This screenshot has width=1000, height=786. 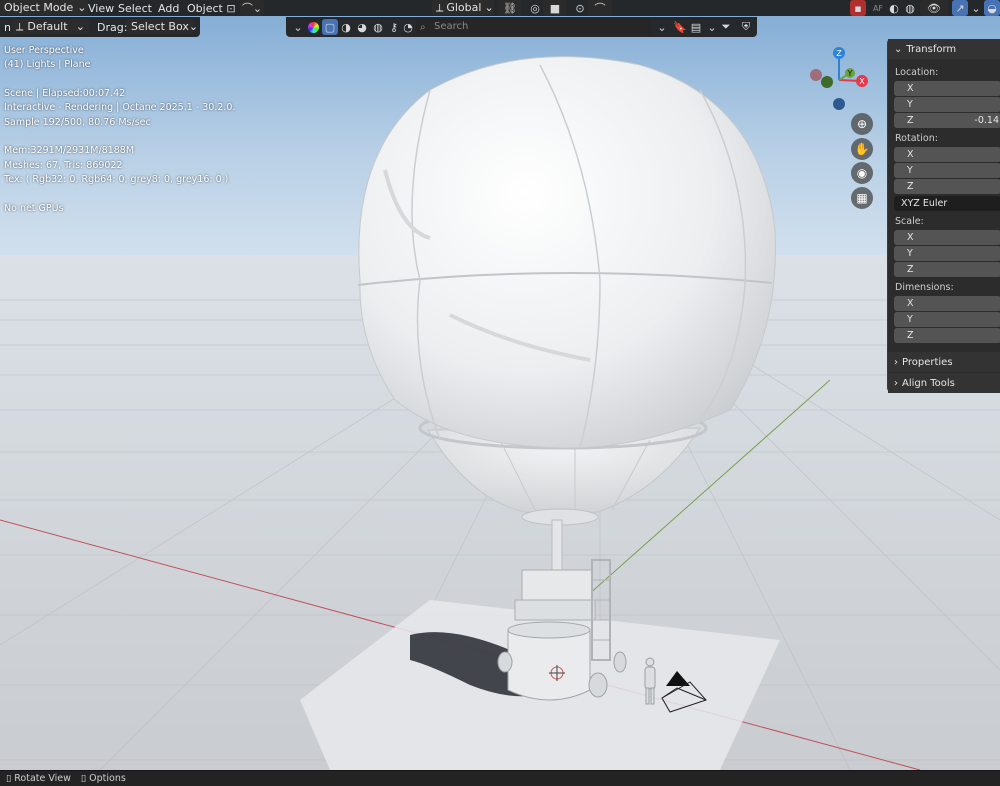 What do you see at coordinates (69, 150) in the screenshot?
I see `overlay-memory: Mem:3291M/2931M/8188M` at bounding box center [69, 150].